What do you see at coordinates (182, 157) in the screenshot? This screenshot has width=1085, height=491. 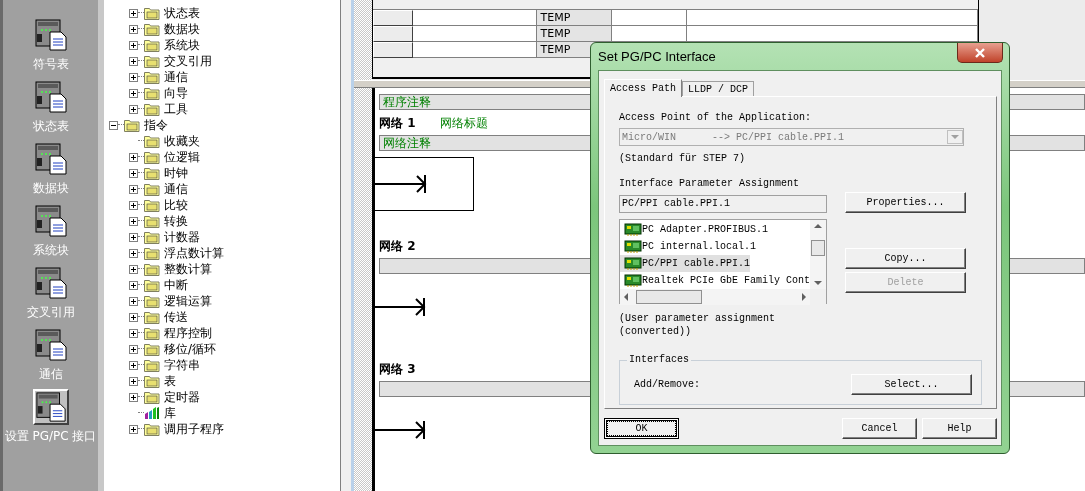 I see `tree-item: 位逻辑` at bounding box center [182, 157].